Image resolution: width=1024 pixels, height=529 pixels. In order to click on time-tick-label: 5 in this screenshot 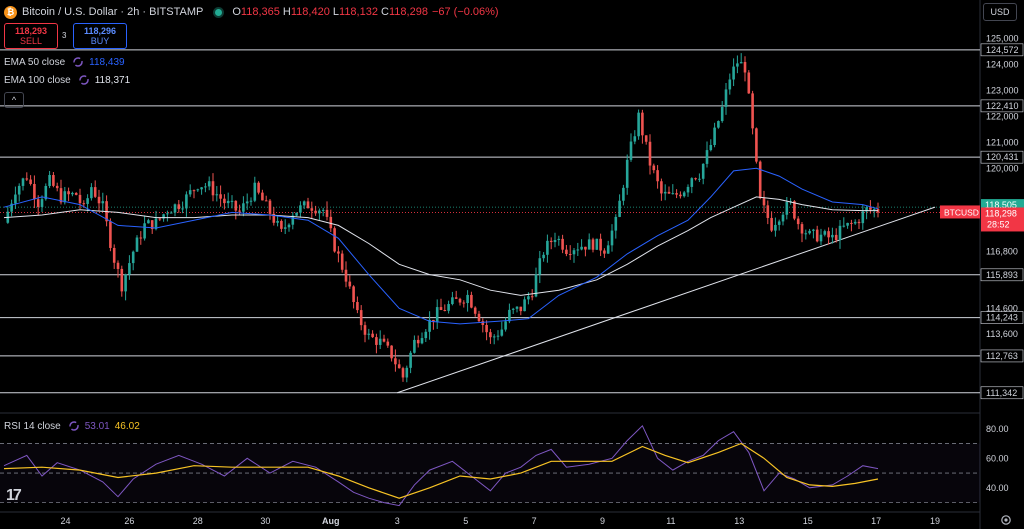, I will do `click(465, 521)`.